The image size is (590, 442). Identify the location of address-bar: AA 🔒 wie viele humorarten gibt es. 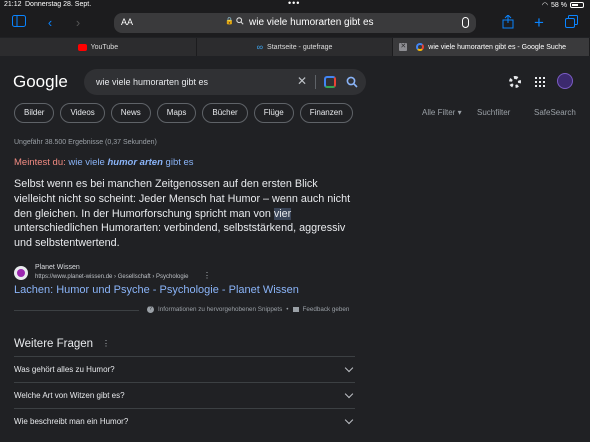
(295, 23).